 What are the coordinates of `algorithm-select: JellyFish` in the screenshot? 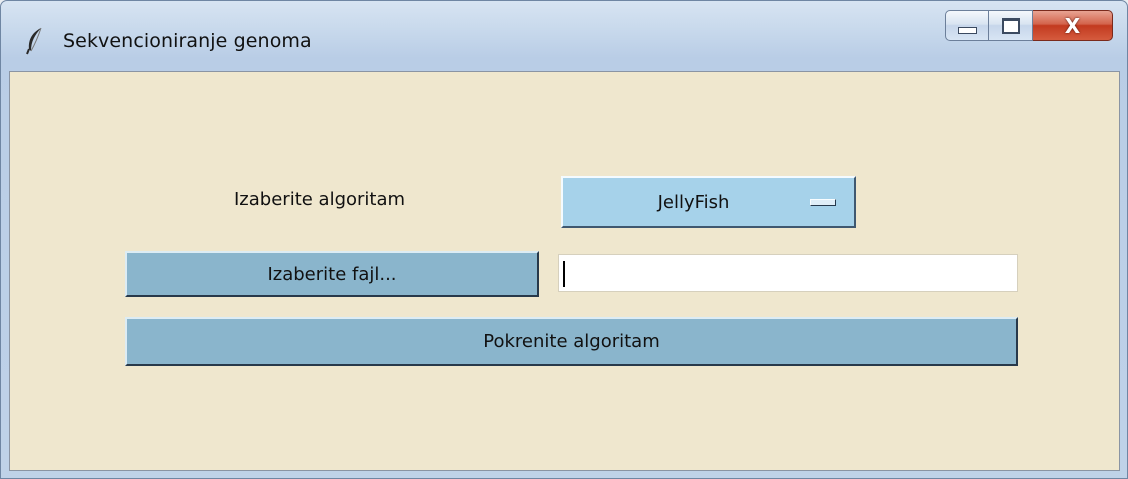 It's located at (708, 202).